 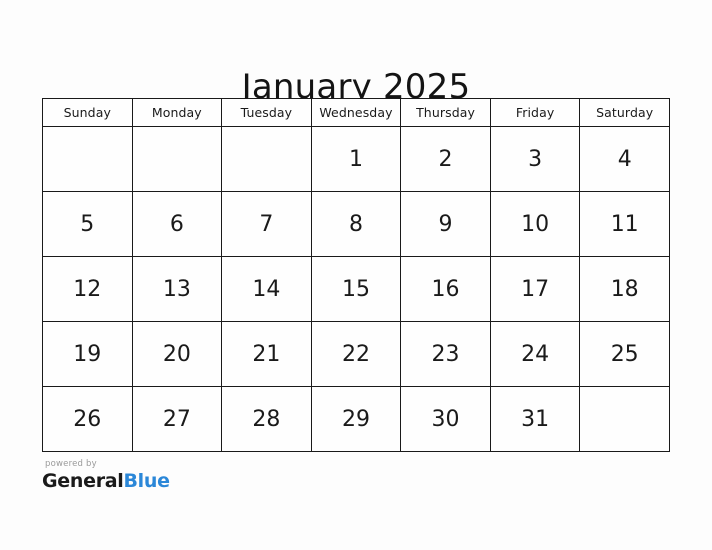 I want to click on calendar-week-row: 26 27 28 29 30 31, so click(x=356, y=419).